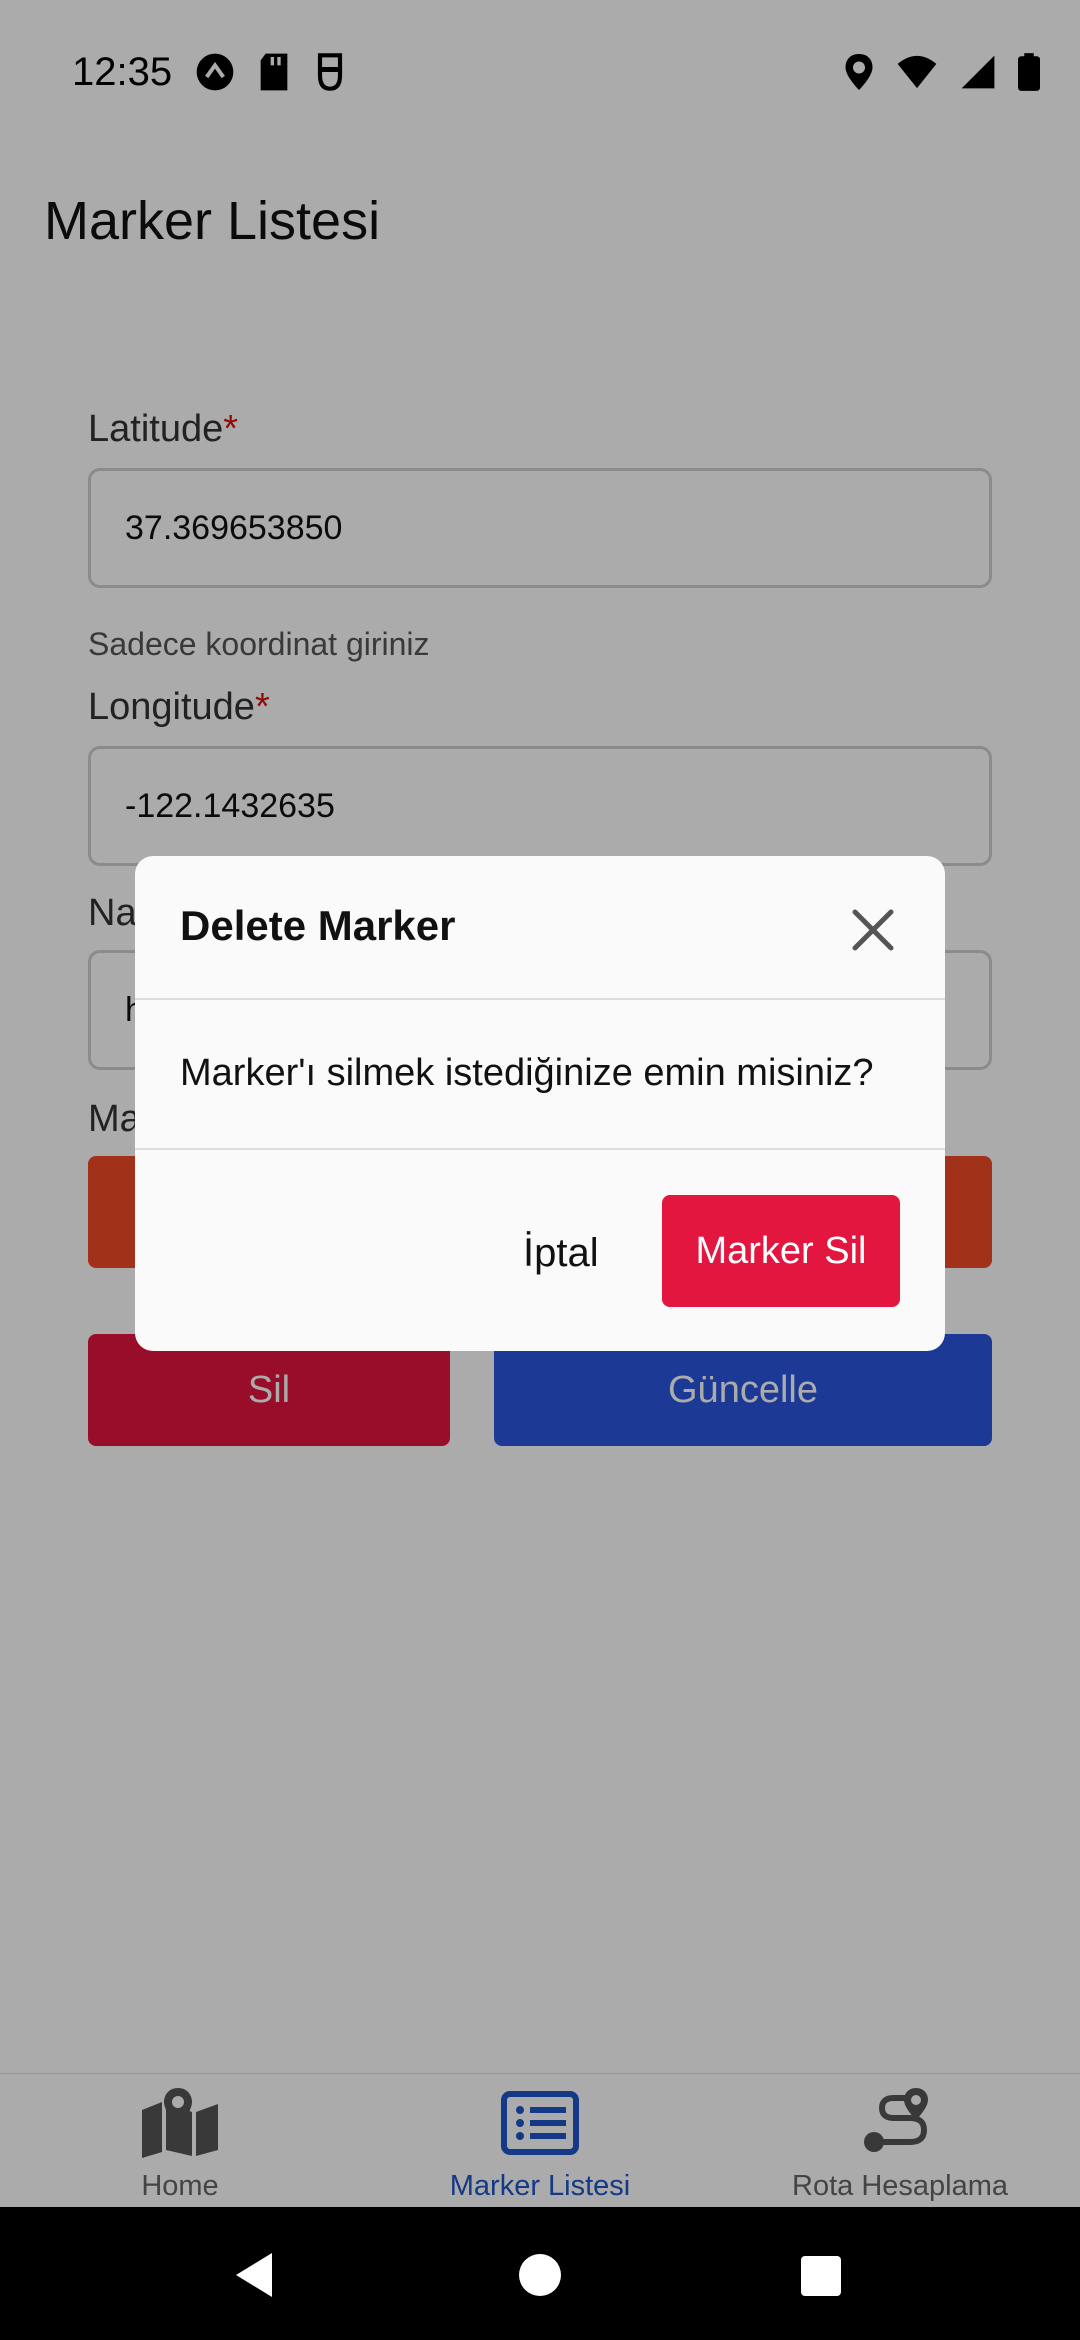  I want to click on close-icon, so click(873, 930).